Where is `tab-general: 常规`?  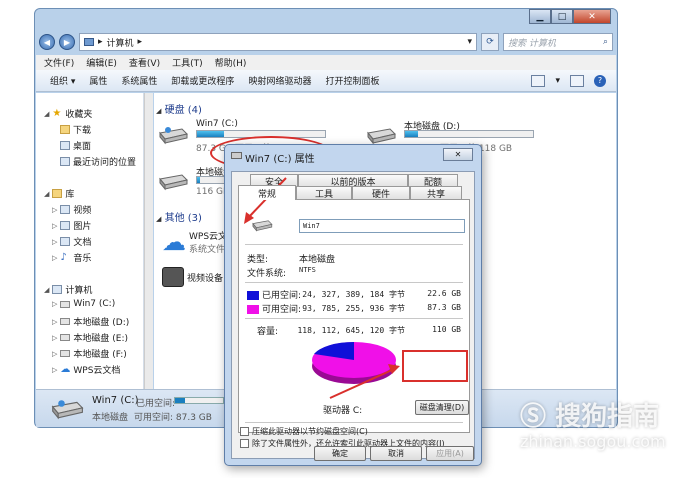
tab-general: 常规 is located at coordinates (267, 192).